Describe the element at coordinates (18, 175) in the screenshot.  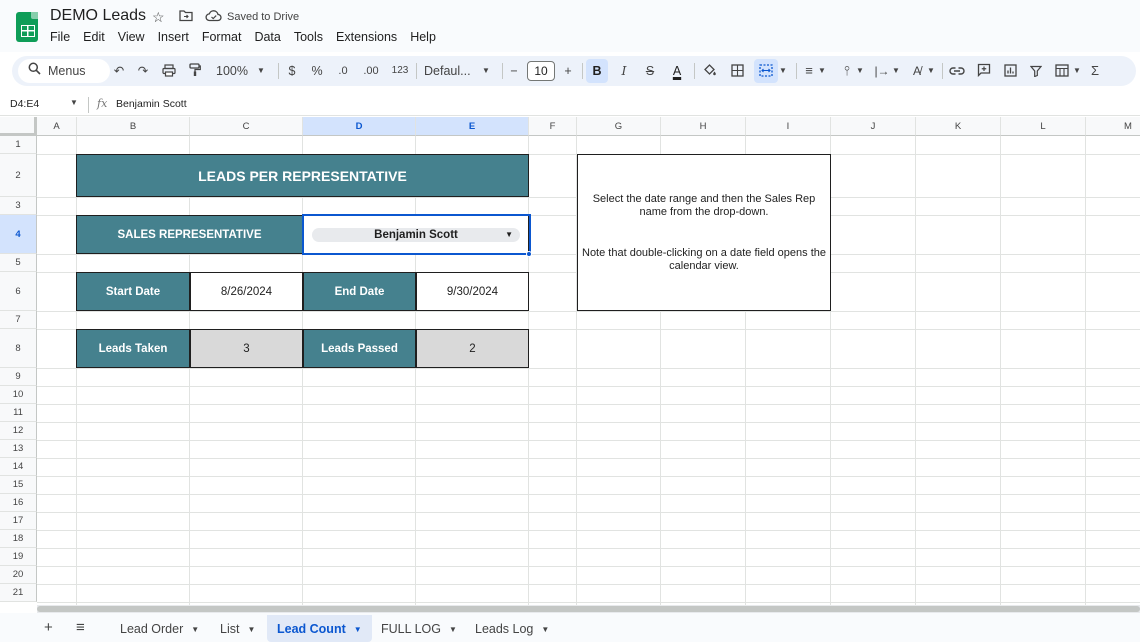
I see `row-header-2: 2` at that location.